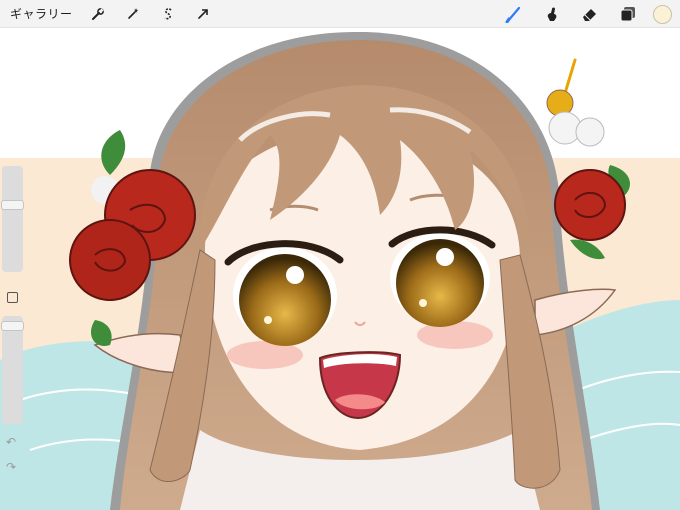  What do you see at coordinates (11, 467) in the screenshot?
I see `redo-icon: ↷` at bounding box center [11, 467].